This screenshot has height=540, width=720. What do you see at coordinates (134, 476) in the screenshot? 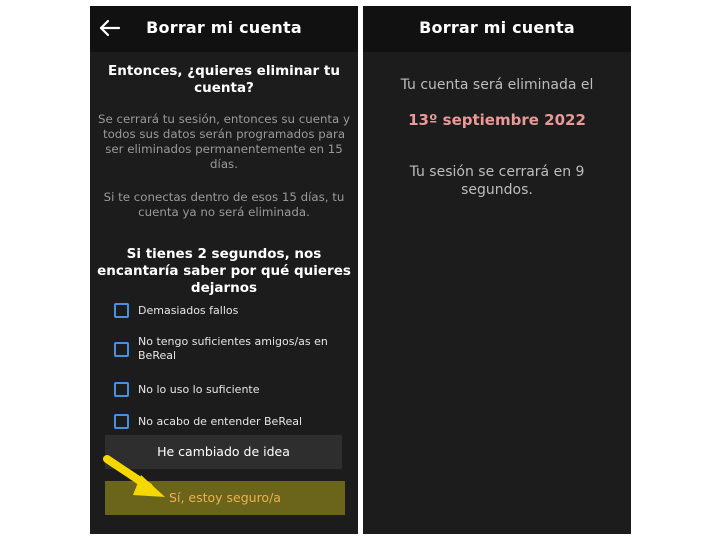
I see `yellow-arrow-icon` at bounding box center [134, 476].